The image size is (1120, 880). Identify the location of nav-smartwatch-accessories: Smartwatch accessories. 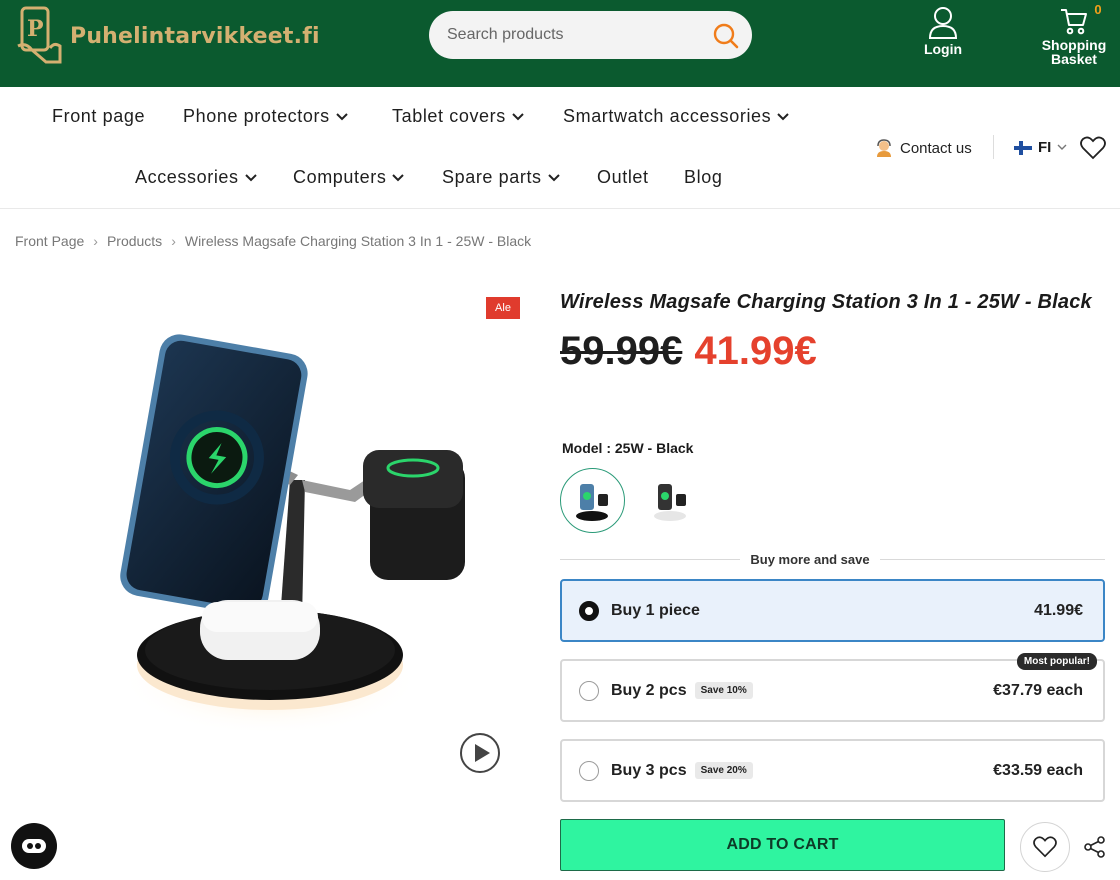
(676, 116).